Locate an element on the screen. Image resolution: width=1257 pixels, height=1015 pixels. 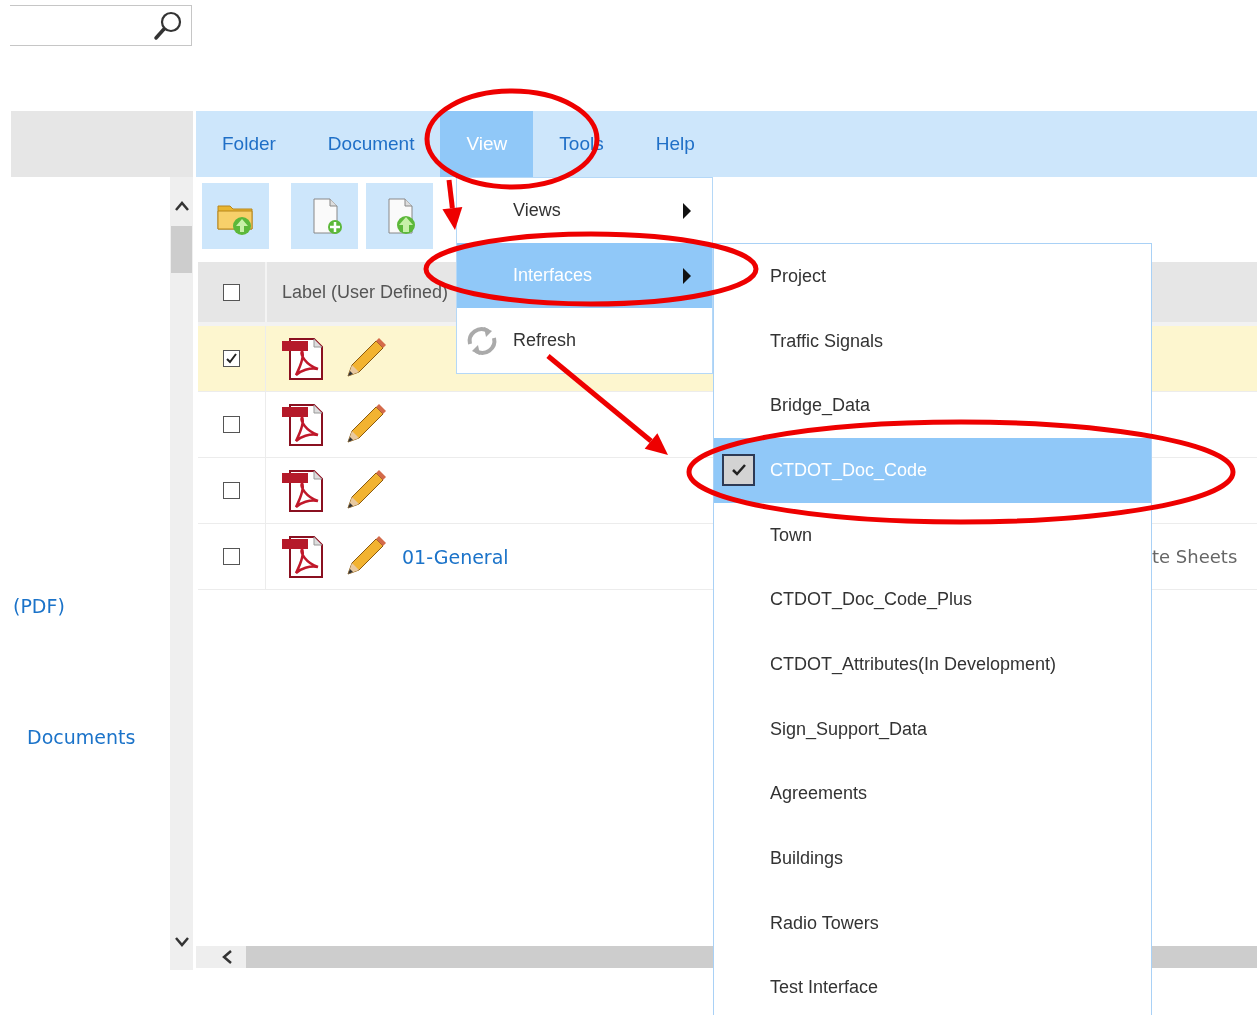
menu-item: CTDOT_Attributes(In Development) is located at coordinates (932, 664).